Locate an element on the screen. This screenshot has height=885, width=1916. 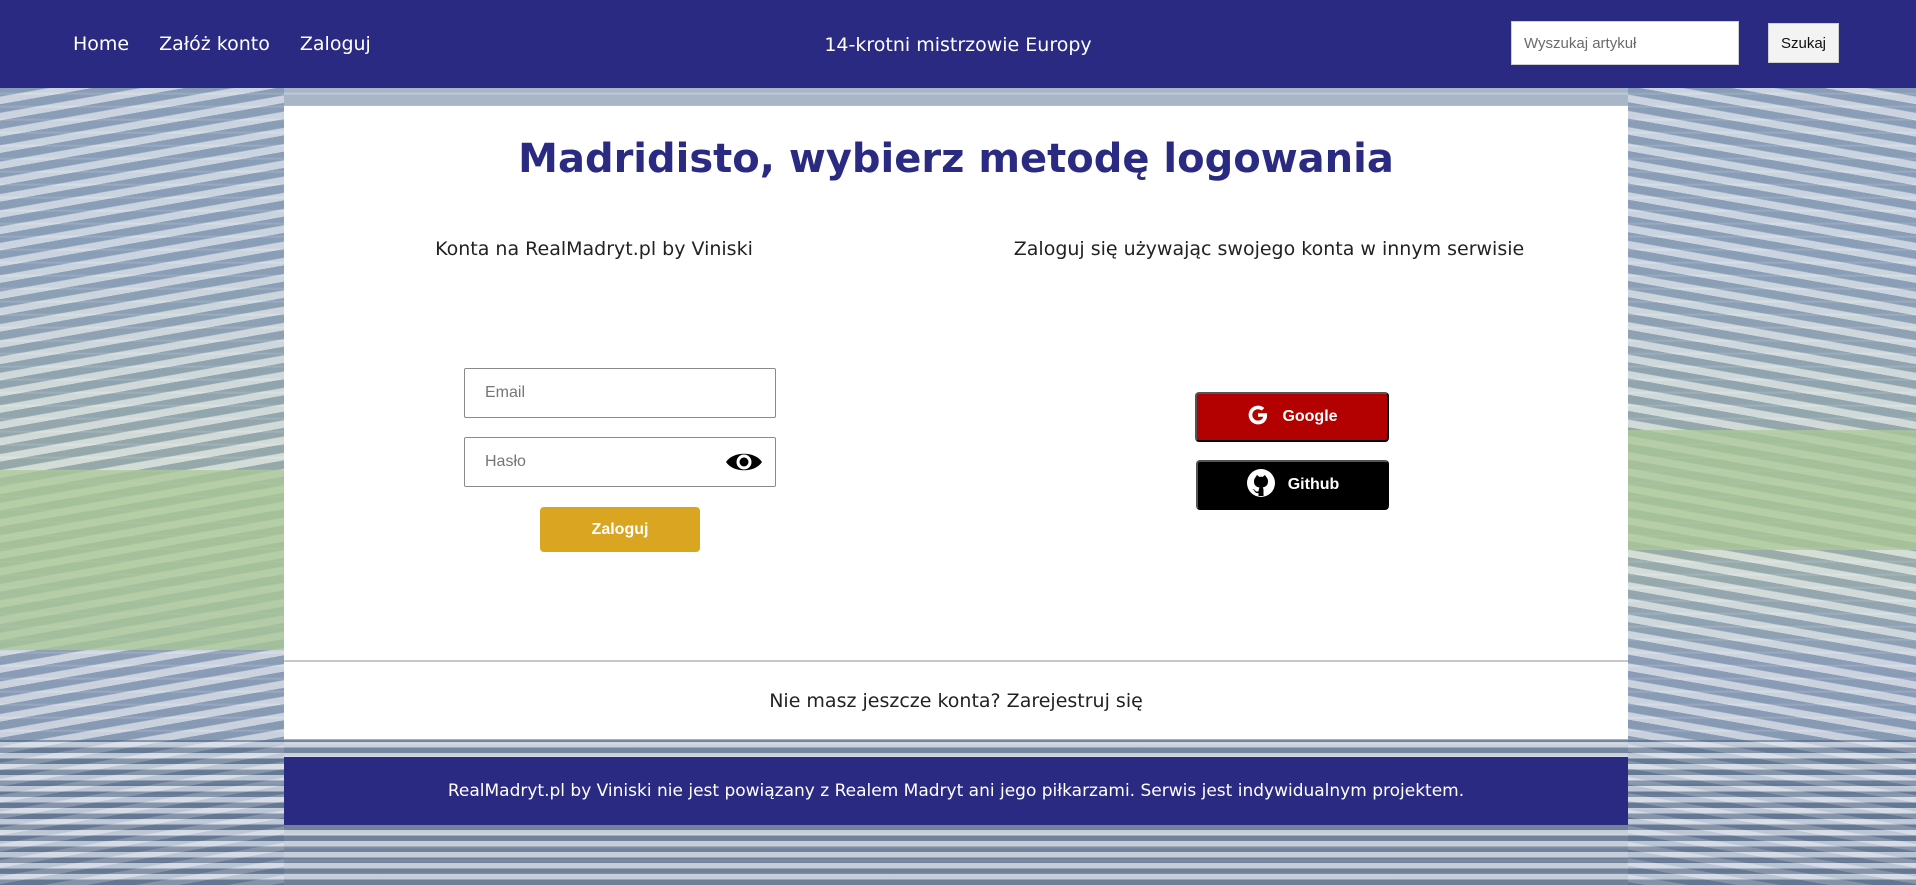
github-login-button: Github is located at coordinates (1292, 485).